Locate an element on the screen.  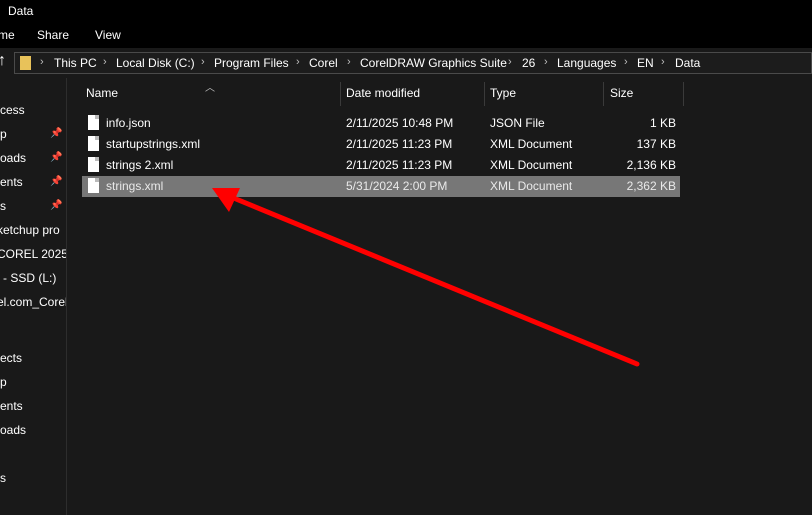
breadcrumb-local-disk: Local Disk (C:) is located at coordinates (155, 63).